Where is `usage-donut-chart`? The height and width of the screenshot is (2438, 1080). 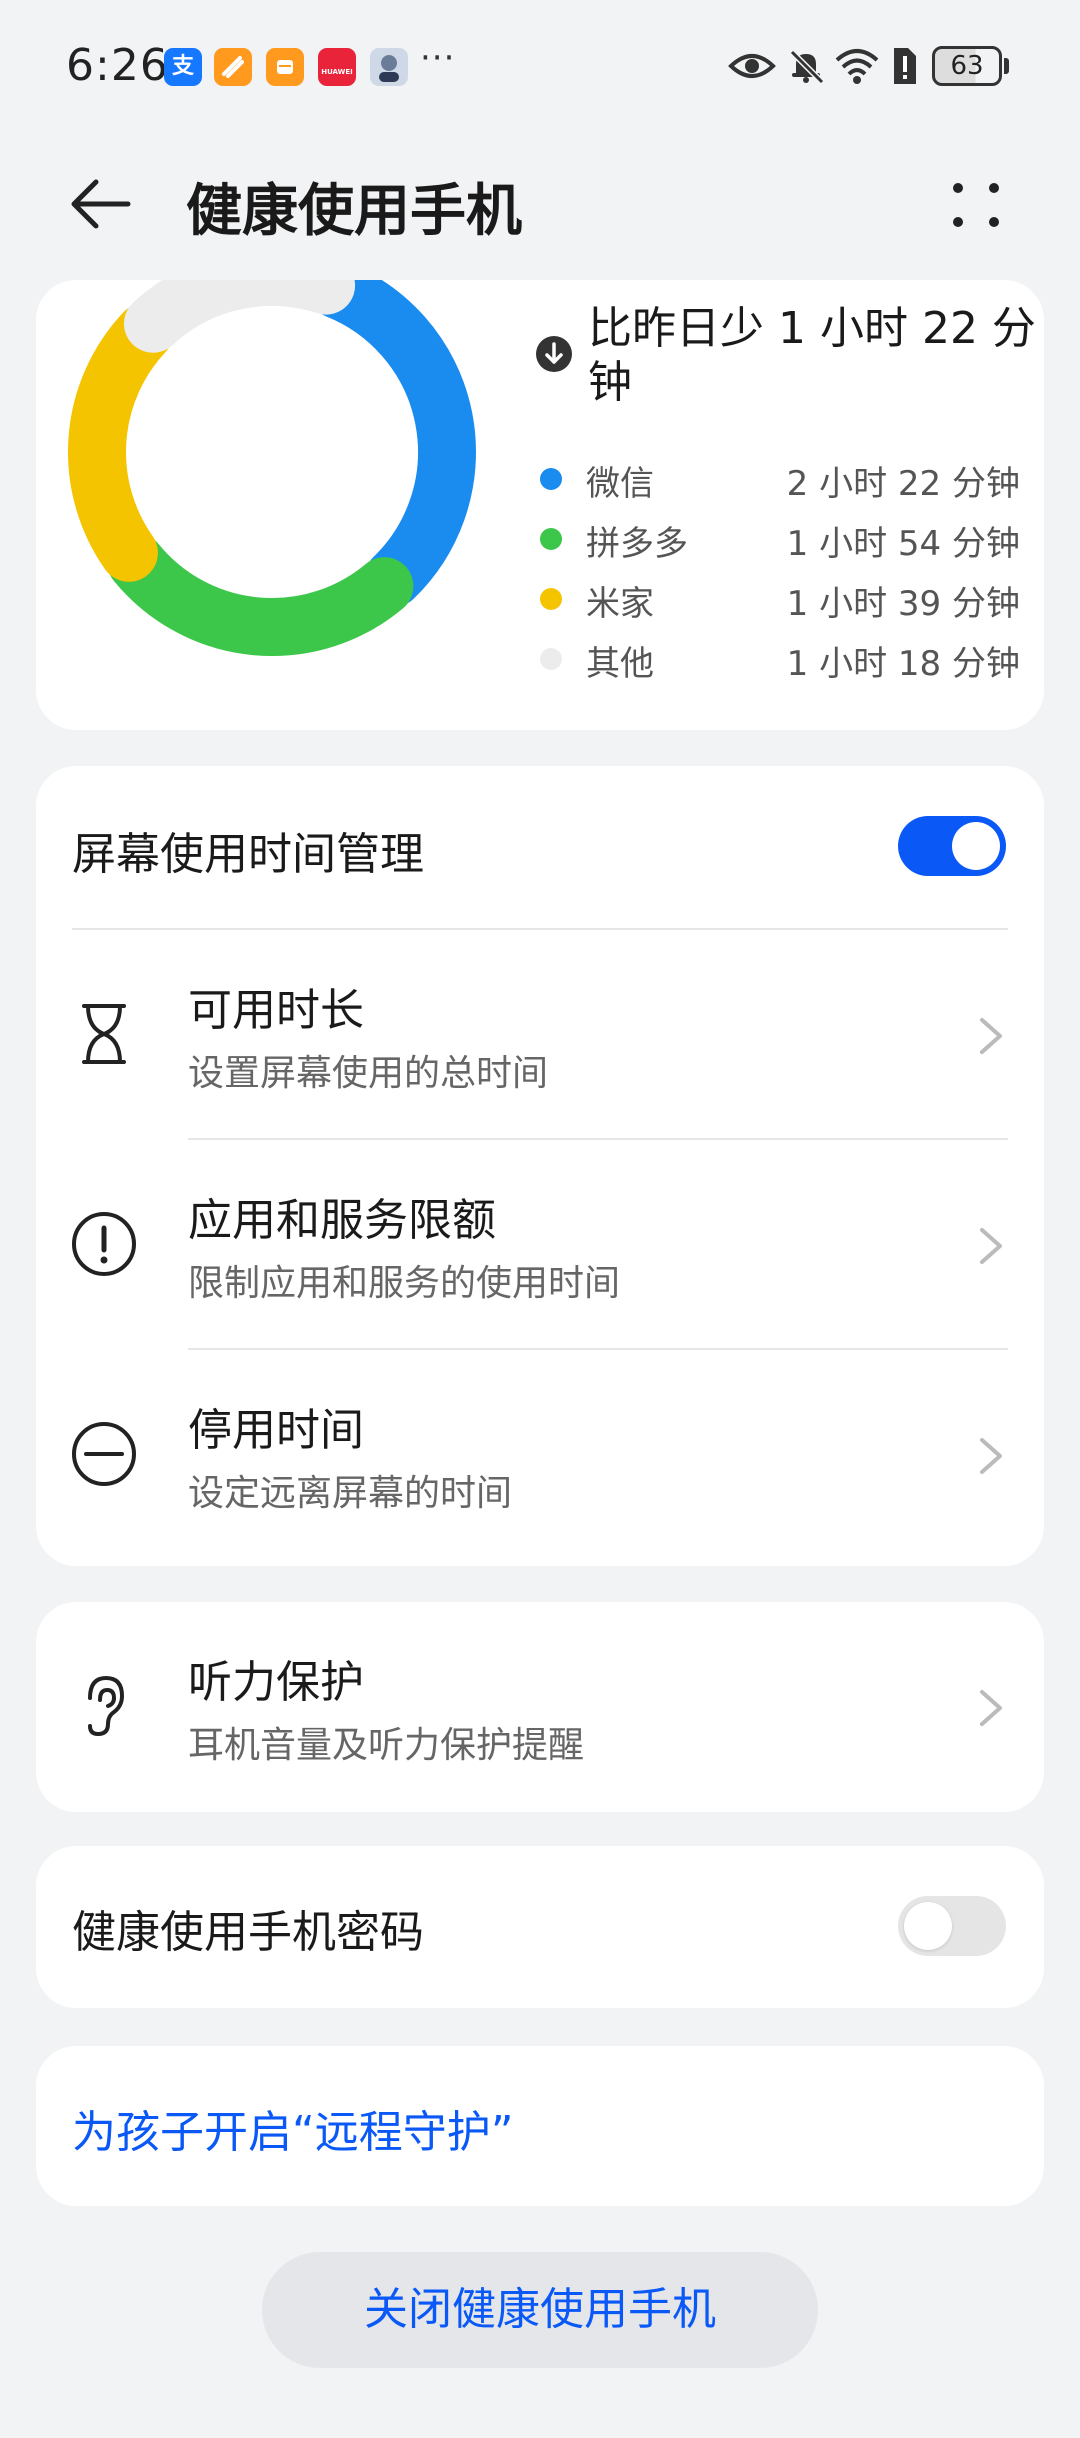
usage-donut-chart is located at coordinates (272, 468).